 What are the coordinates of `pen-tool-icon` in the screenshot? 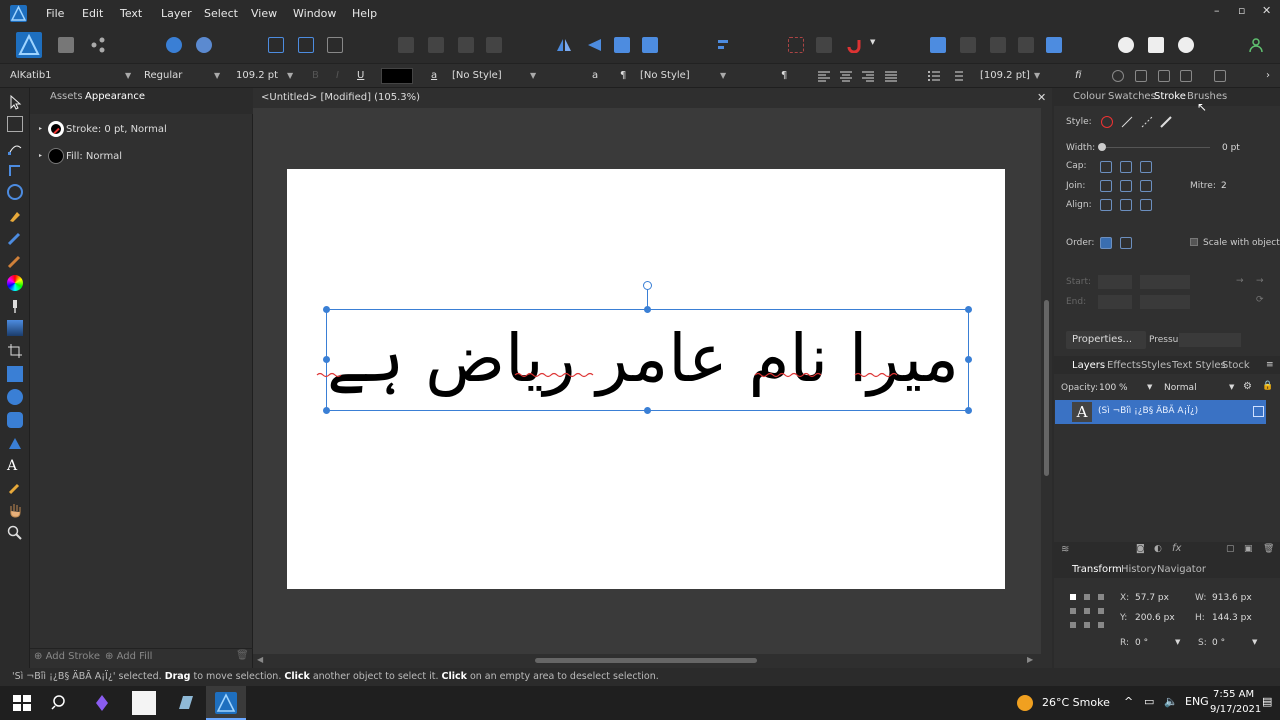 It's located at (15, 216).